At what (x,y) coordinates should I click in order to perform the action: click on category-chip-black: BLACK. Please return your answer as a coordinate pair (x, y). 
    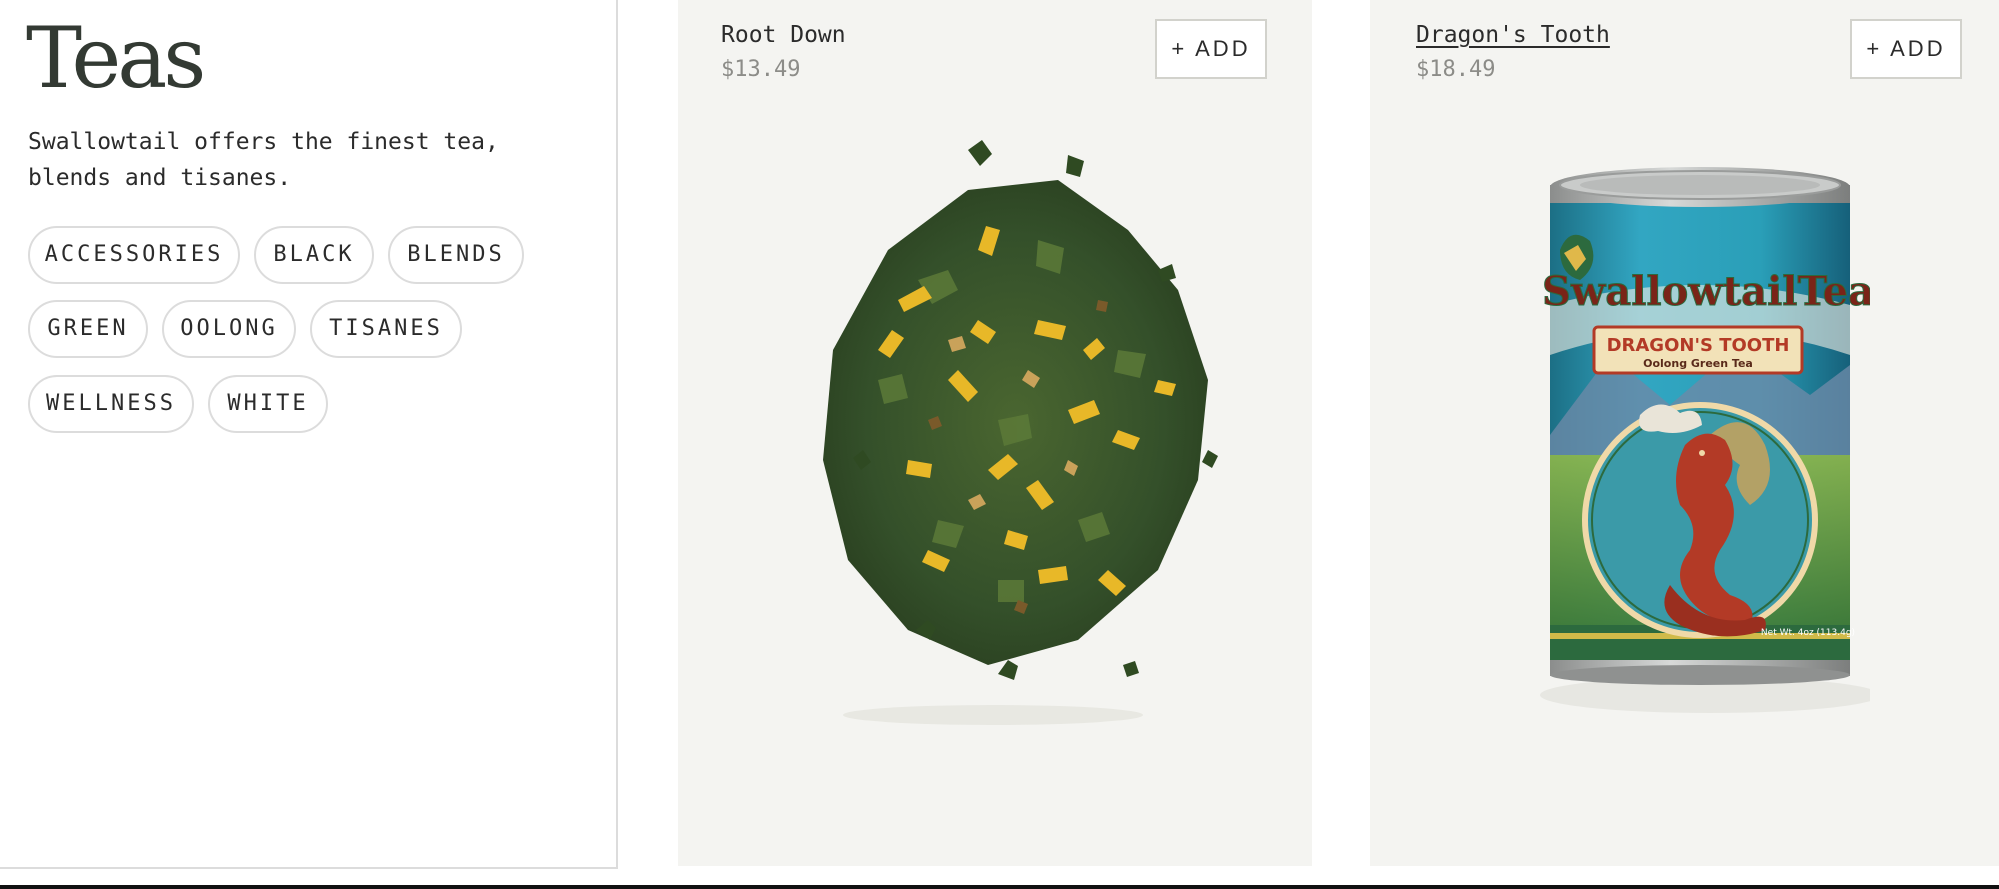
    Looking at the image, I should click on (314, 255).